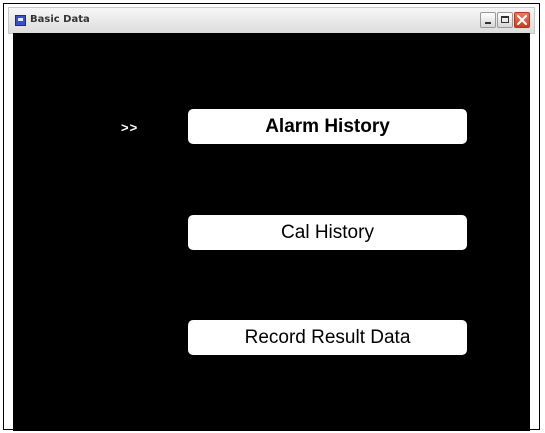 This screenshot has height=433, width=545. Describe the element at coordinates (60, 19) in the screenshot. I see `window-title: Basic Data` at that location.